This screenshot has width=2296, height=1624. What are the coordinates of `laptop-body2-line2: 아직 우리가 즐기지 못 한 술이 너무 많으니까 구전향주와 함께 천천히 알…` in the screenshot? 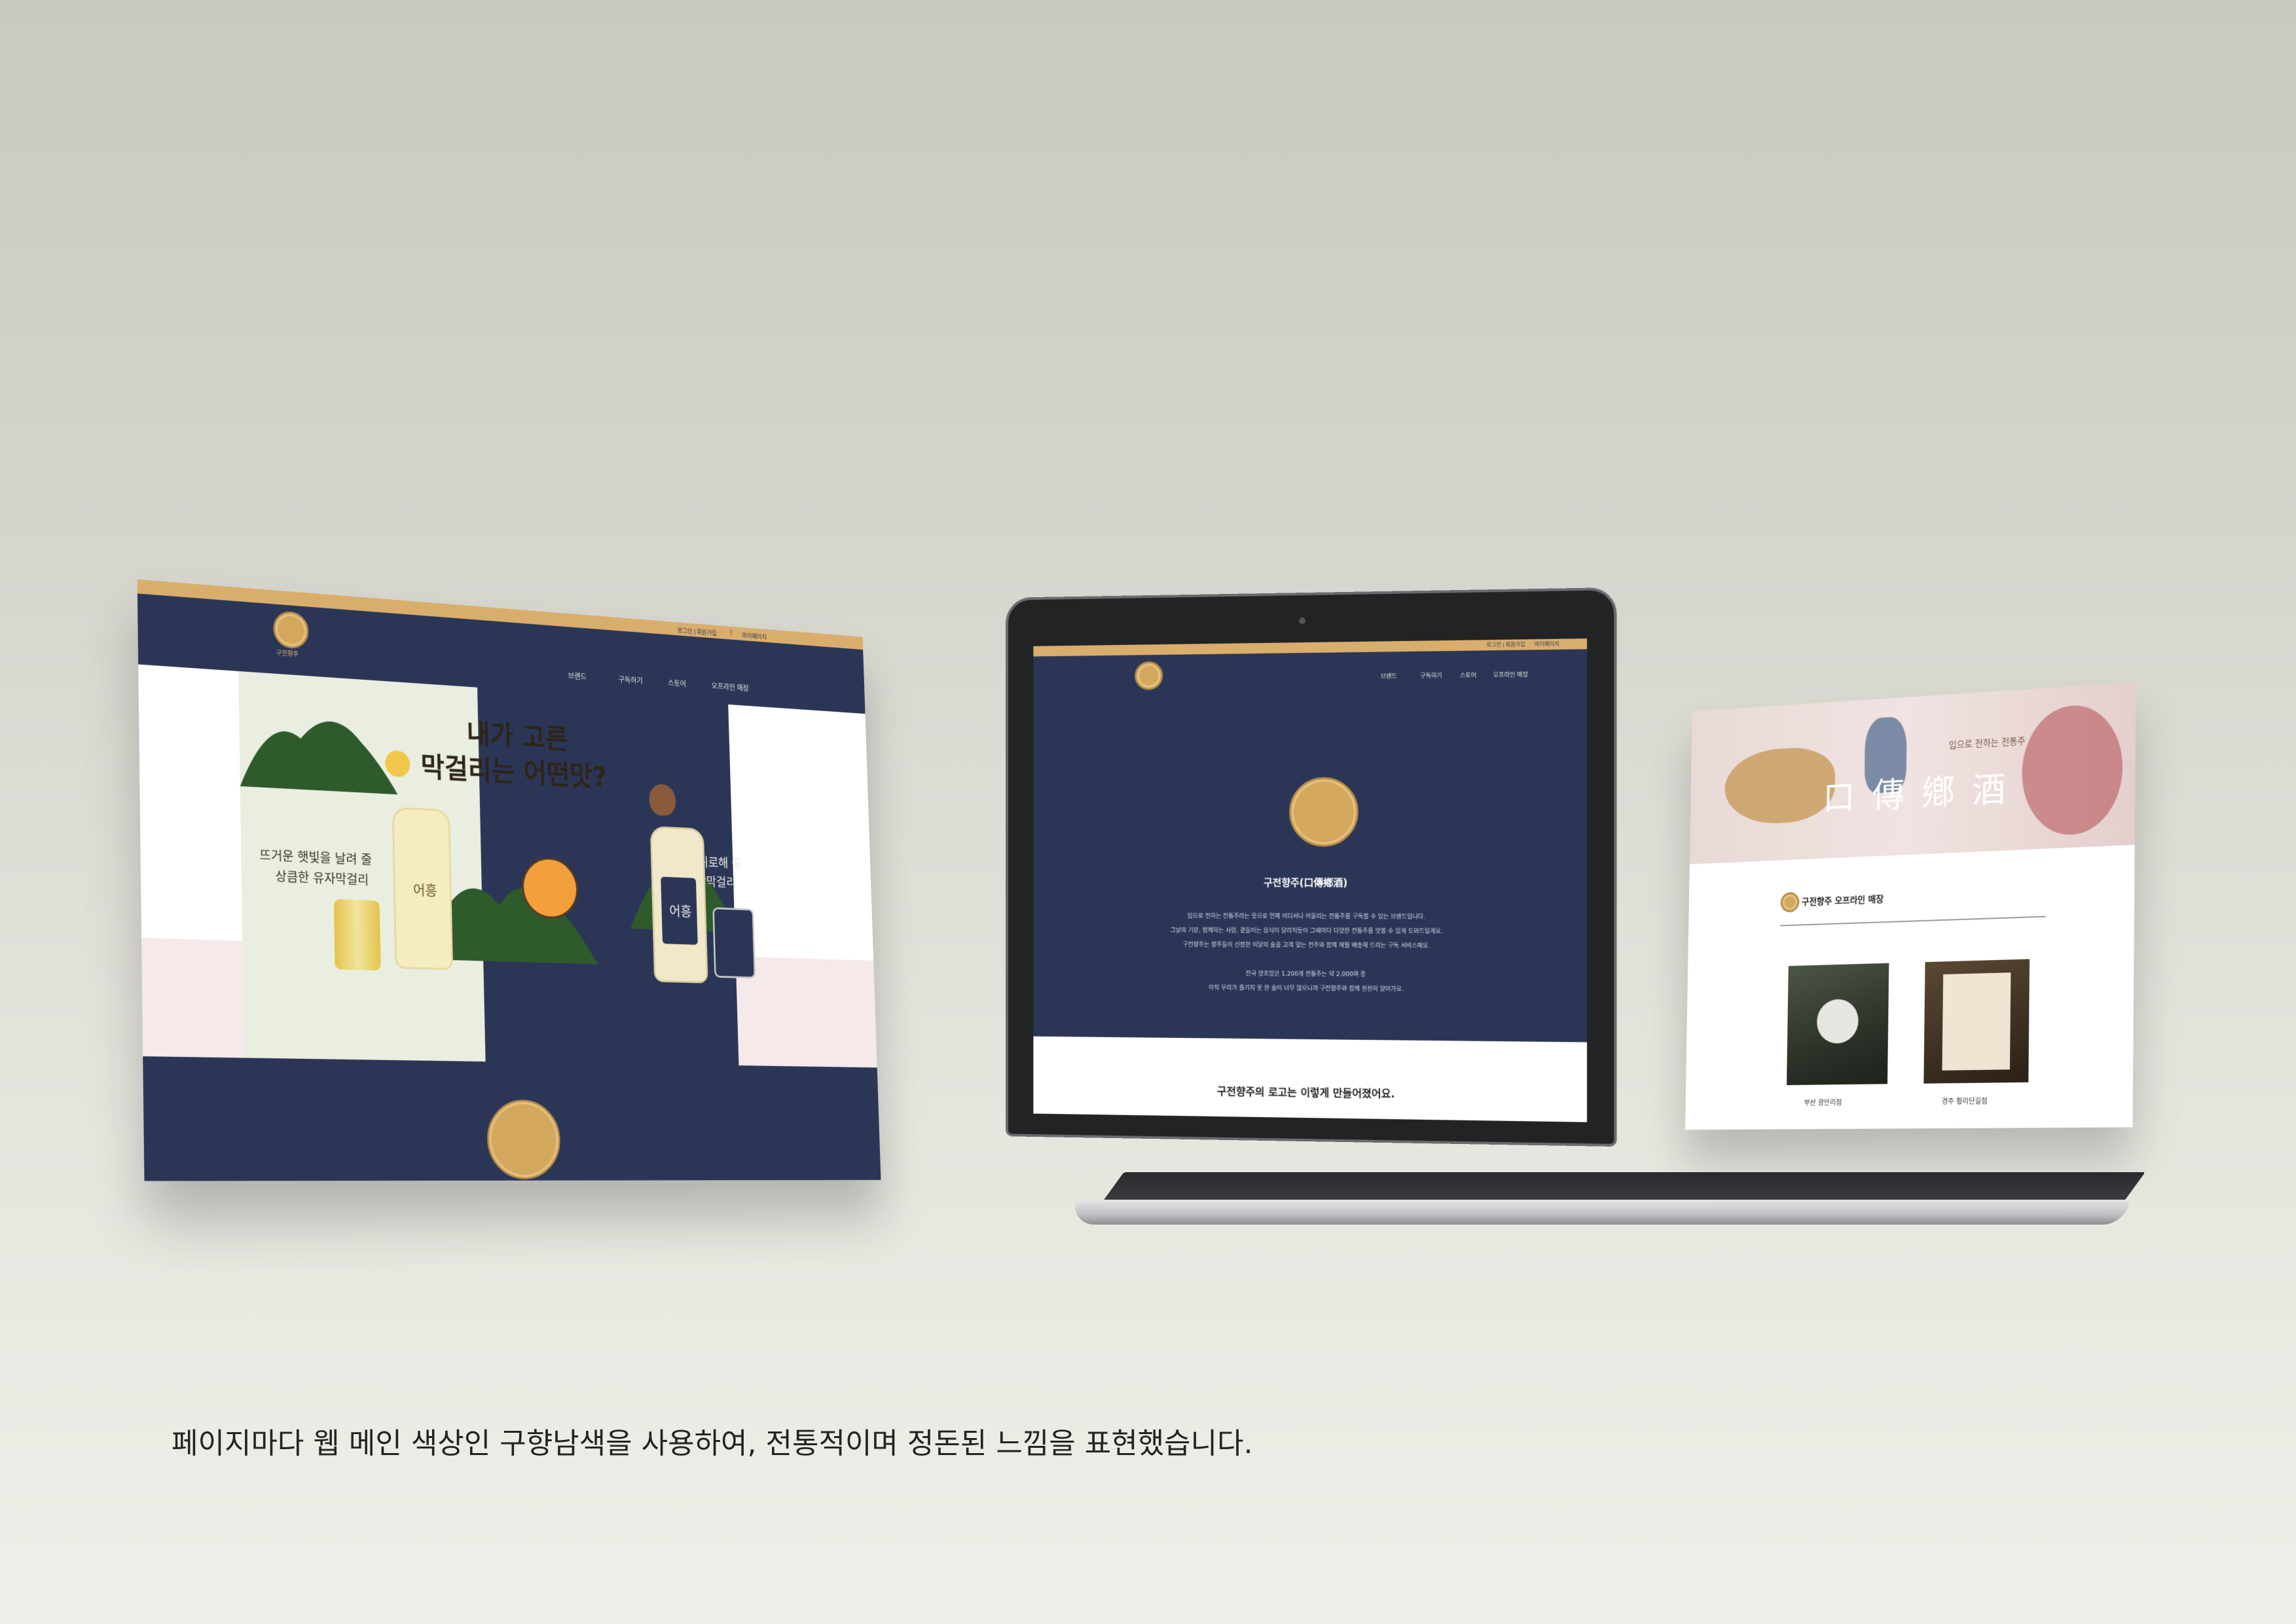 It's located at (1306, 988).